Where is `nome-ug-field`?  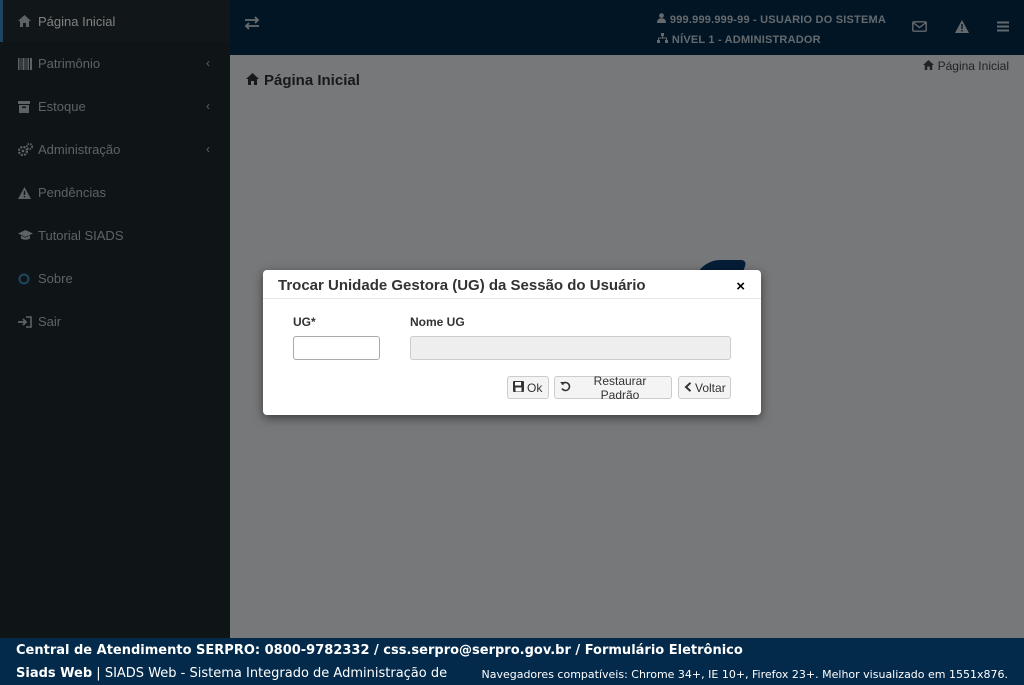
nome-ug-field is located at coordinates (570, 348).